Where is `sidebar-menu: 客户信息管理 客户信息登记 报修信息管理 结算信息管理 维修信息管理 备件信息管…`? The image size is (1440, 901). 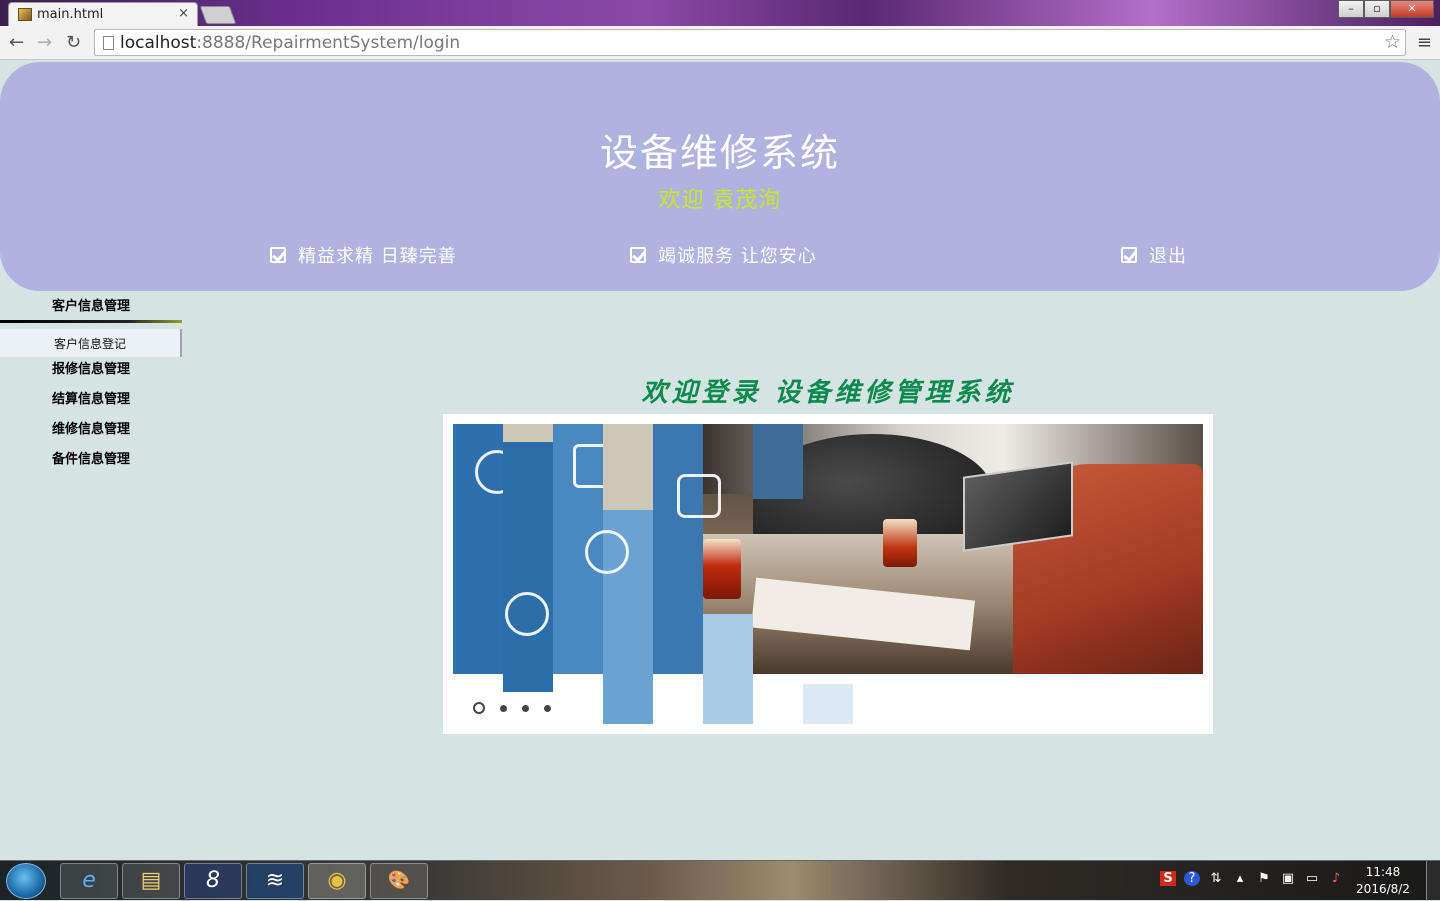 sidebar-menu: 客户信息管理 客户信息登记 报修信息管理 结算信息管理 维修信息管理 备件信息管… is located at coordinates (91, 387).